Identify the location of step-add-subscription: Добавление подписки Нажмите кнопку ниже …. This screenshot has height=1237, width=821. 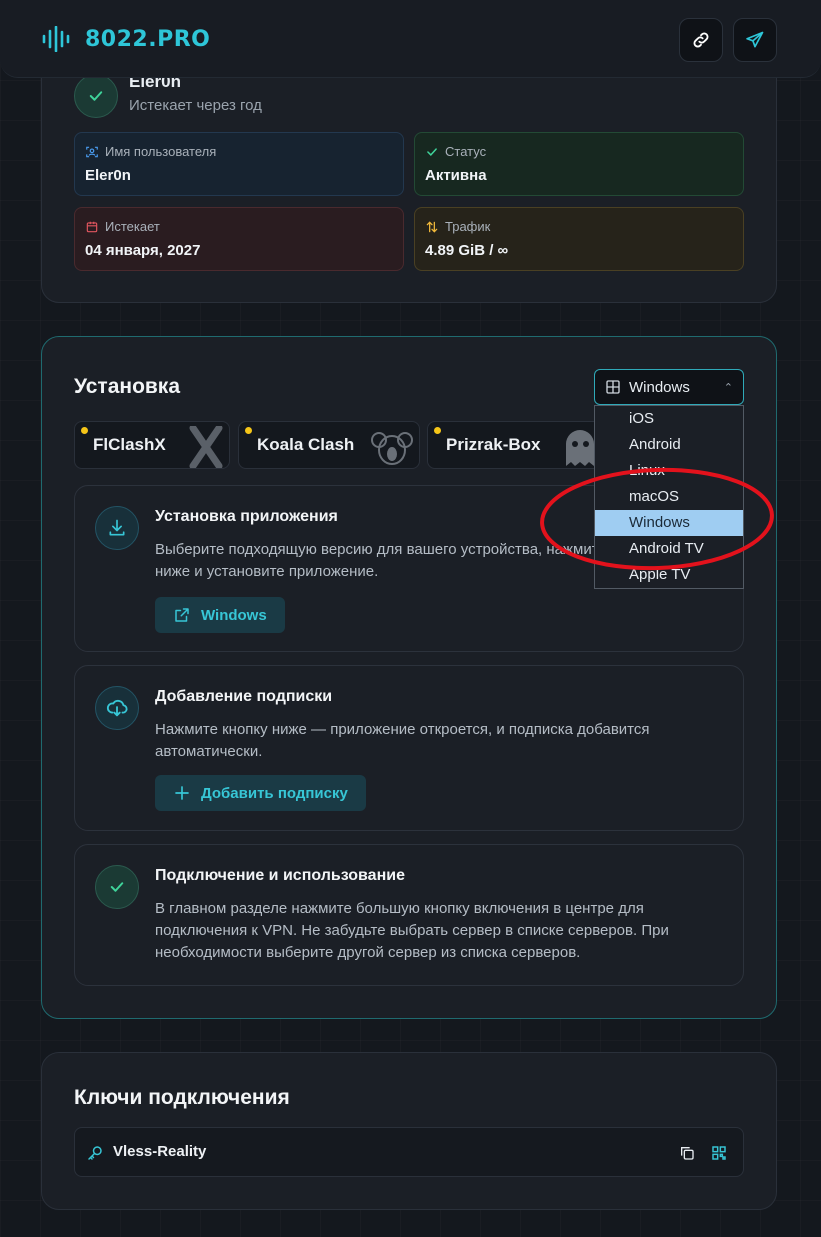
(409, 748).